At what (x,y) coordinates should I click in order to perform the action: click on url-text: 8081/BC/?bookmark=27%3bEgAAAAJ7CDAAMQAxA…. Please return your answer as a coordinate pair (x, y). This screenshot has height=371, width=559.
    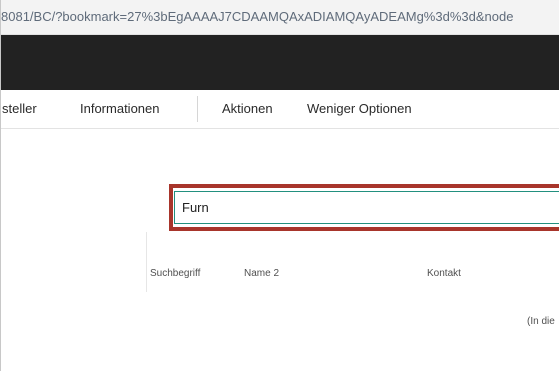
    Looking at the image, I should click on (257, 16).